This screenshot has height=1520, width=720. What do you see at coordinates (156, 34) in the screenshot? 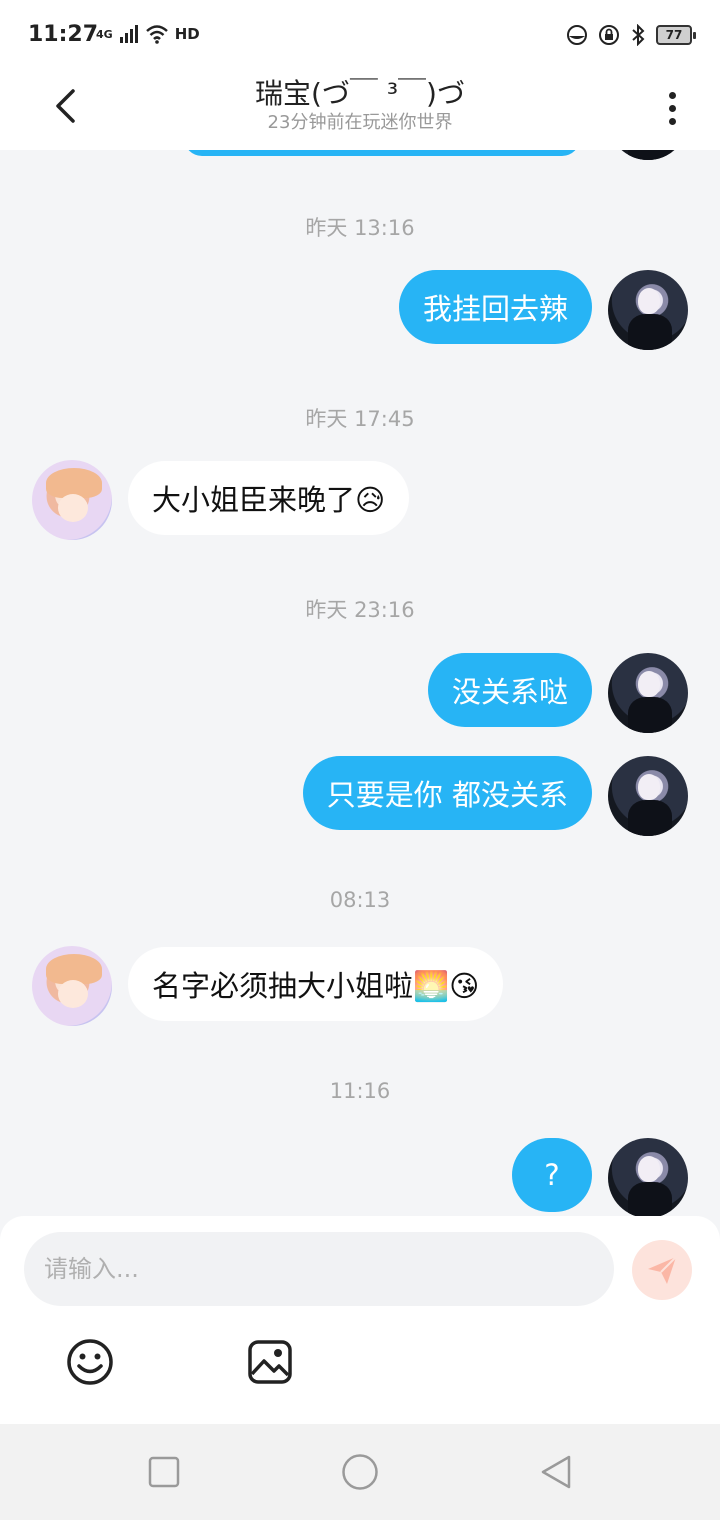
I see `wifi-icon` at bounding box center [156, 34].